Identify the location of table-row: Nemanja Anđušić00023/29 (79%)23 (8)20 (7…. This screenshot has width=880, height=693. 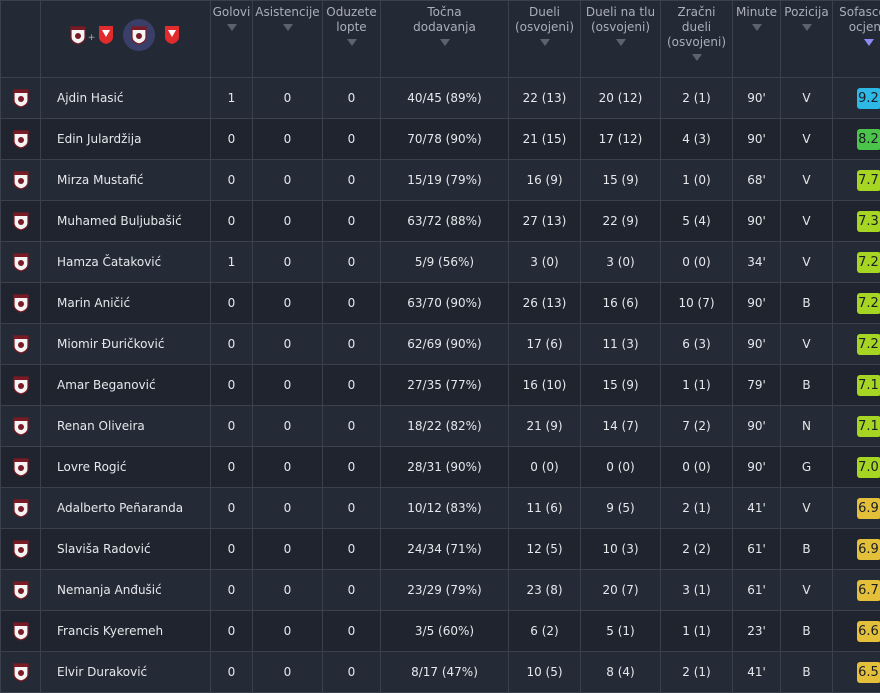
(440, 590).